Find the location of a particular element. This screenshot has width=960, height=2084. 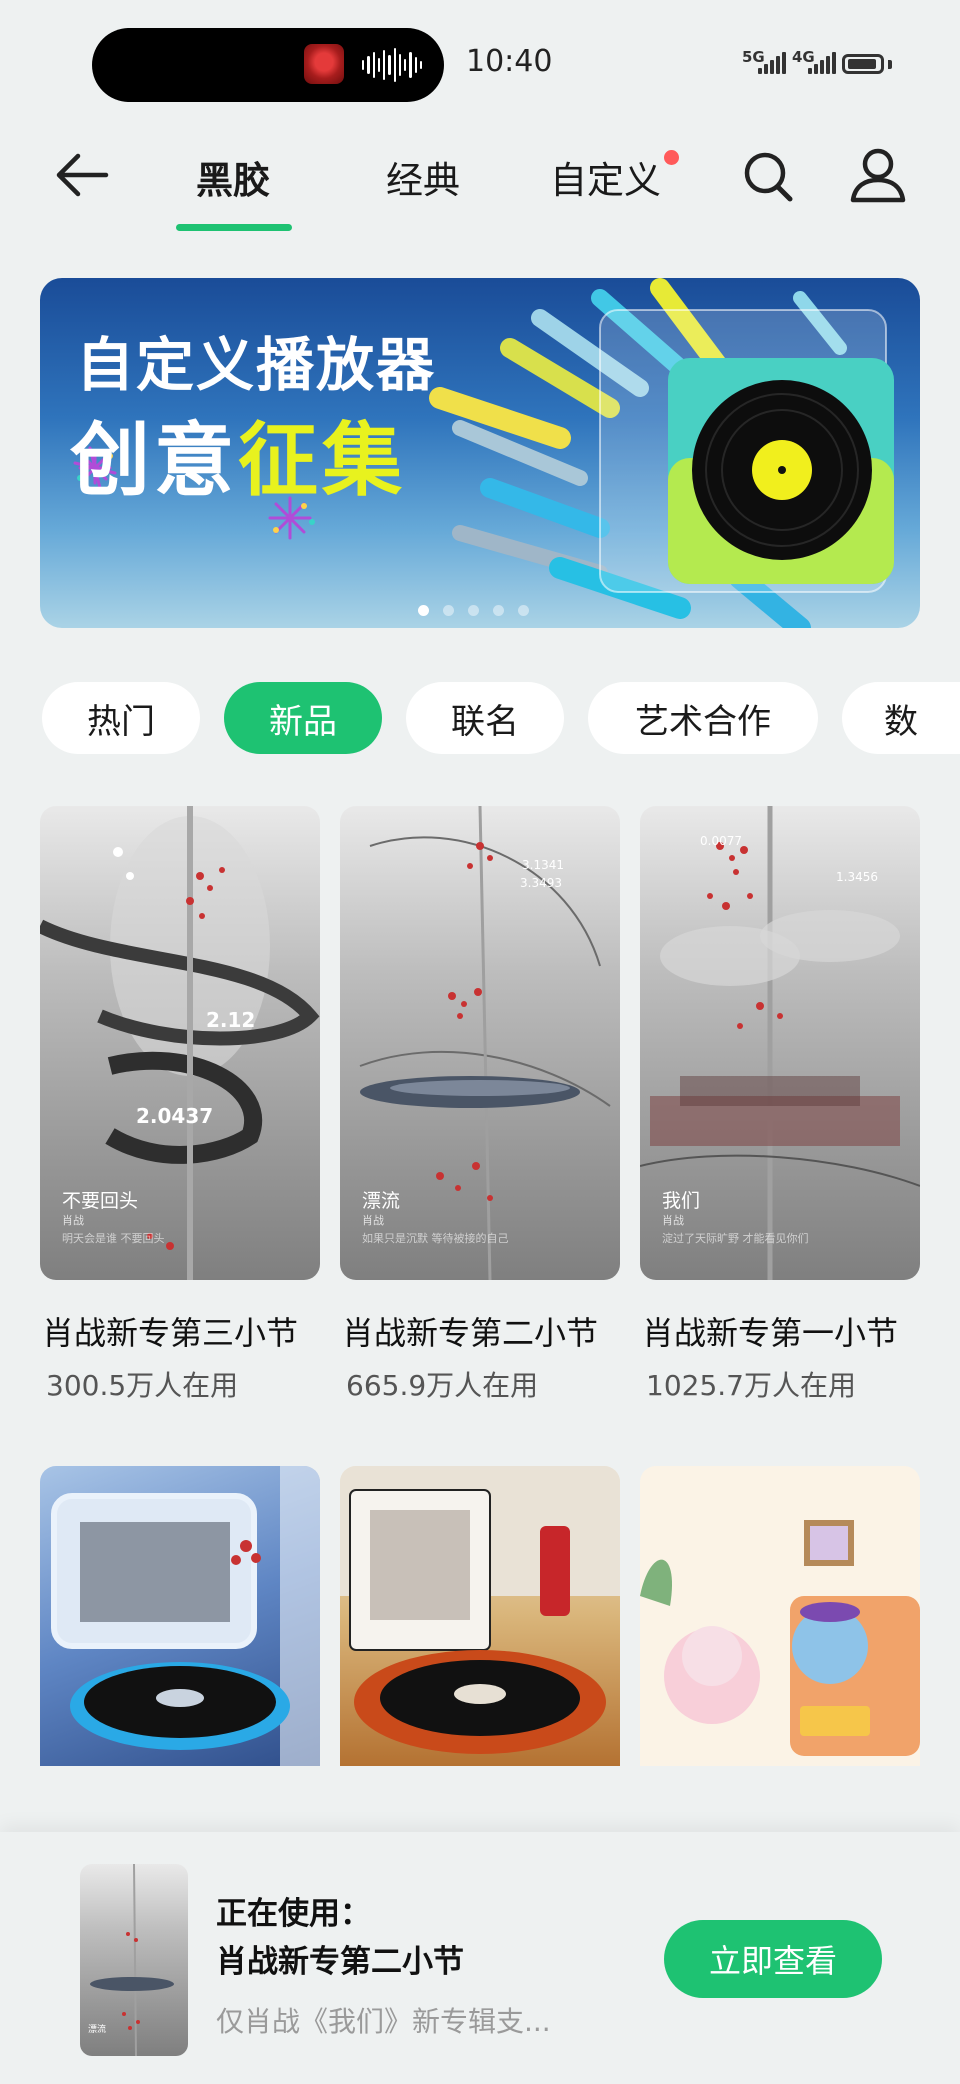

theme-card-users: 300.5万人在用 is located at coordinates (142, 1385).